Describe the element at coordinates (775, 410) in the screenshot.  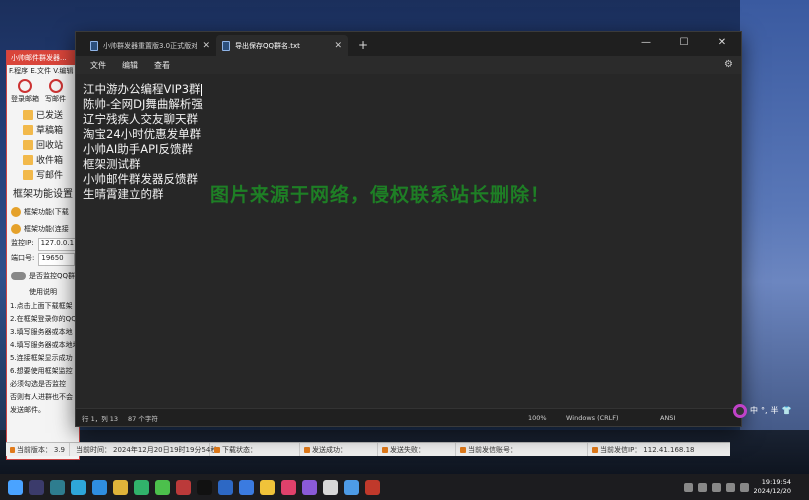
I see `ime-width: 半` at that location.